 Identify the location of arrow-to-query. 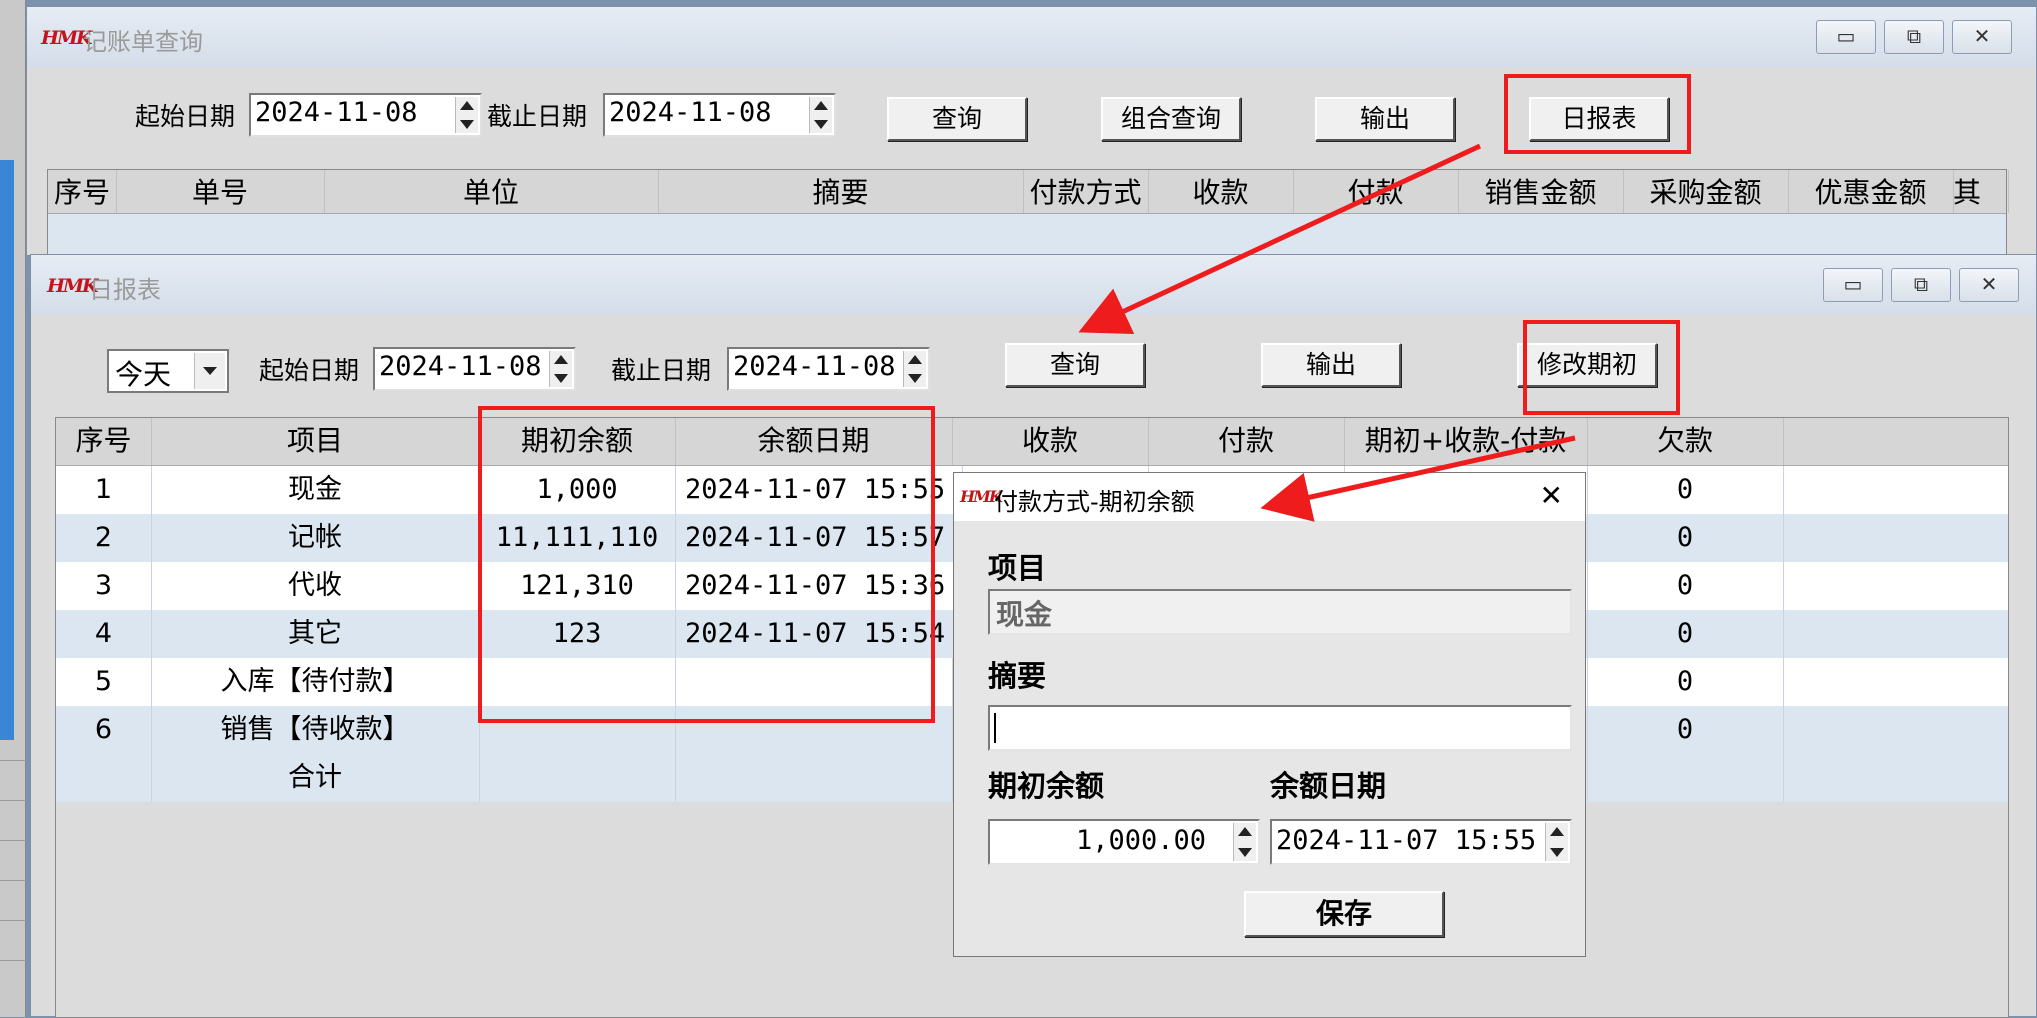
(1280, 238).